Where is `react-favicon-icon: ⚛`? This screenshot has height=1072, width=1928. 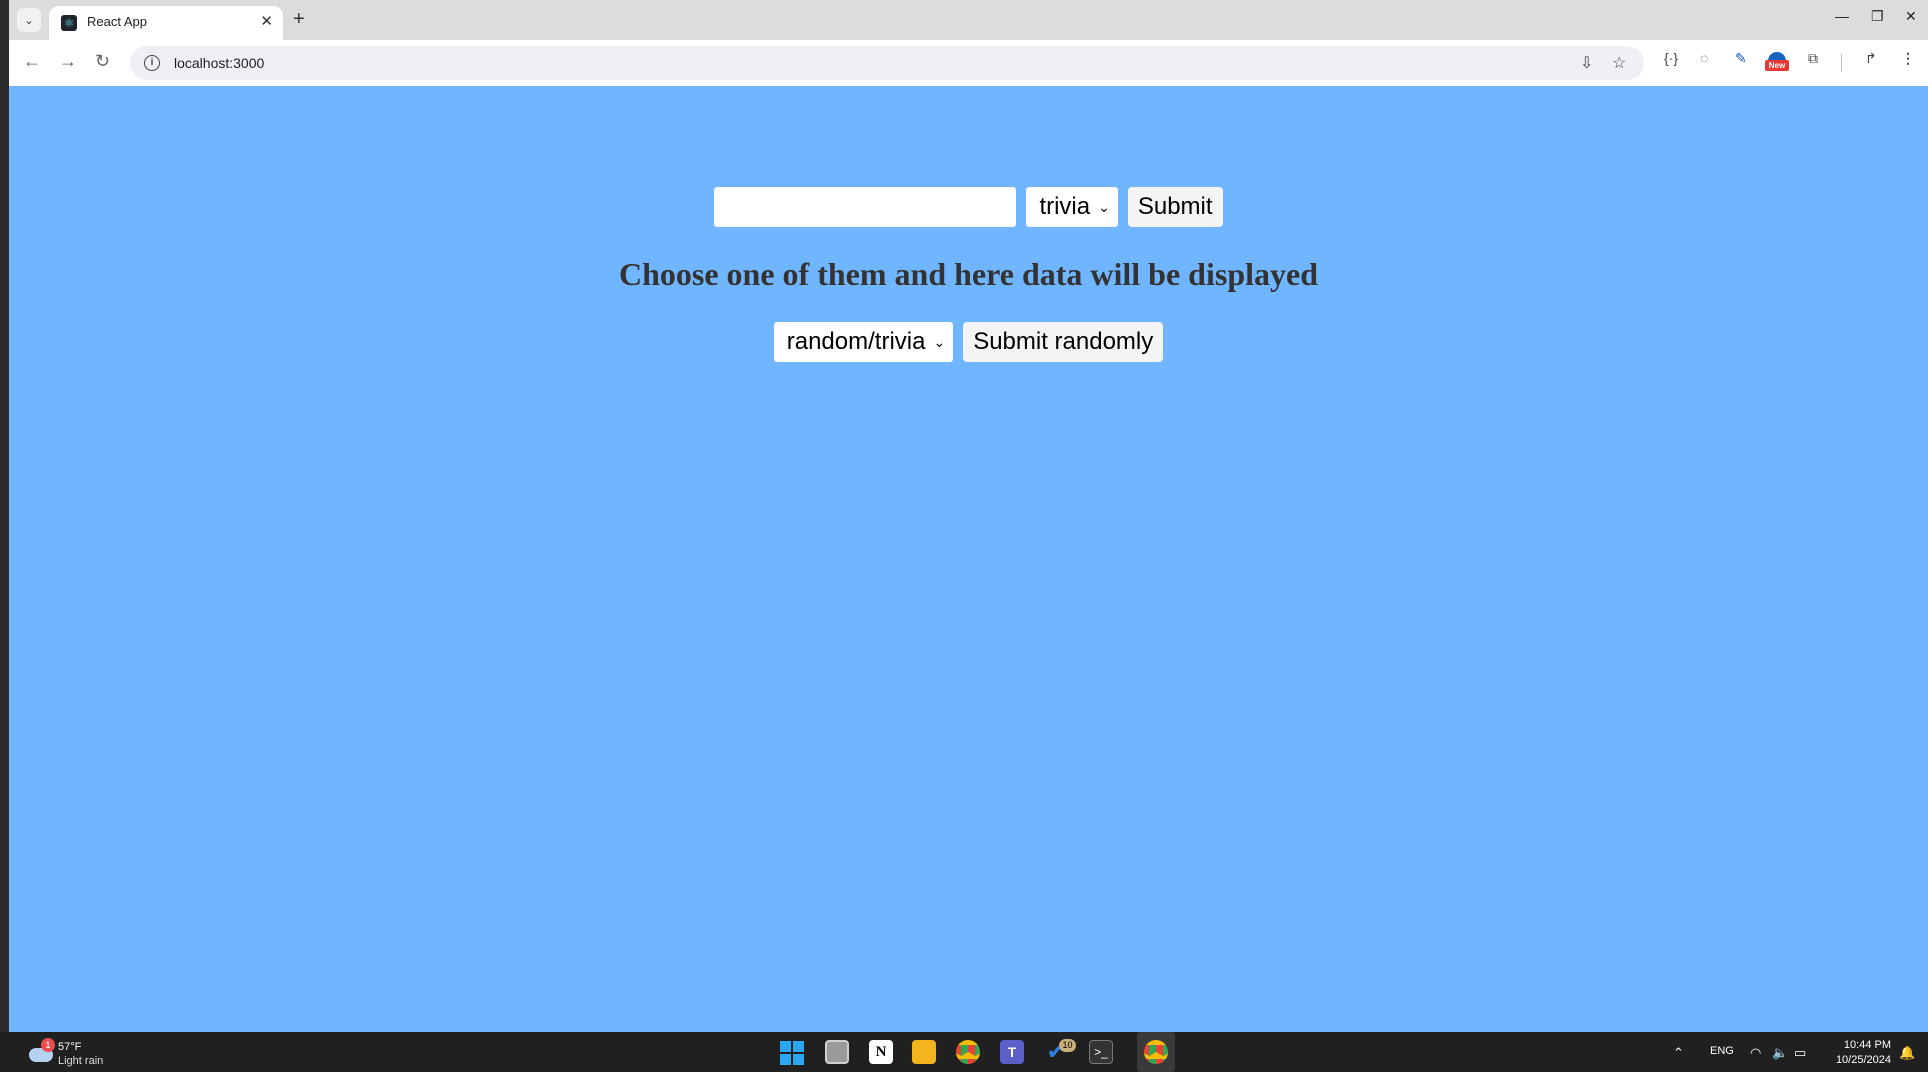 react-favicon-icon: ⚛ is located at coordinates (69, 23).